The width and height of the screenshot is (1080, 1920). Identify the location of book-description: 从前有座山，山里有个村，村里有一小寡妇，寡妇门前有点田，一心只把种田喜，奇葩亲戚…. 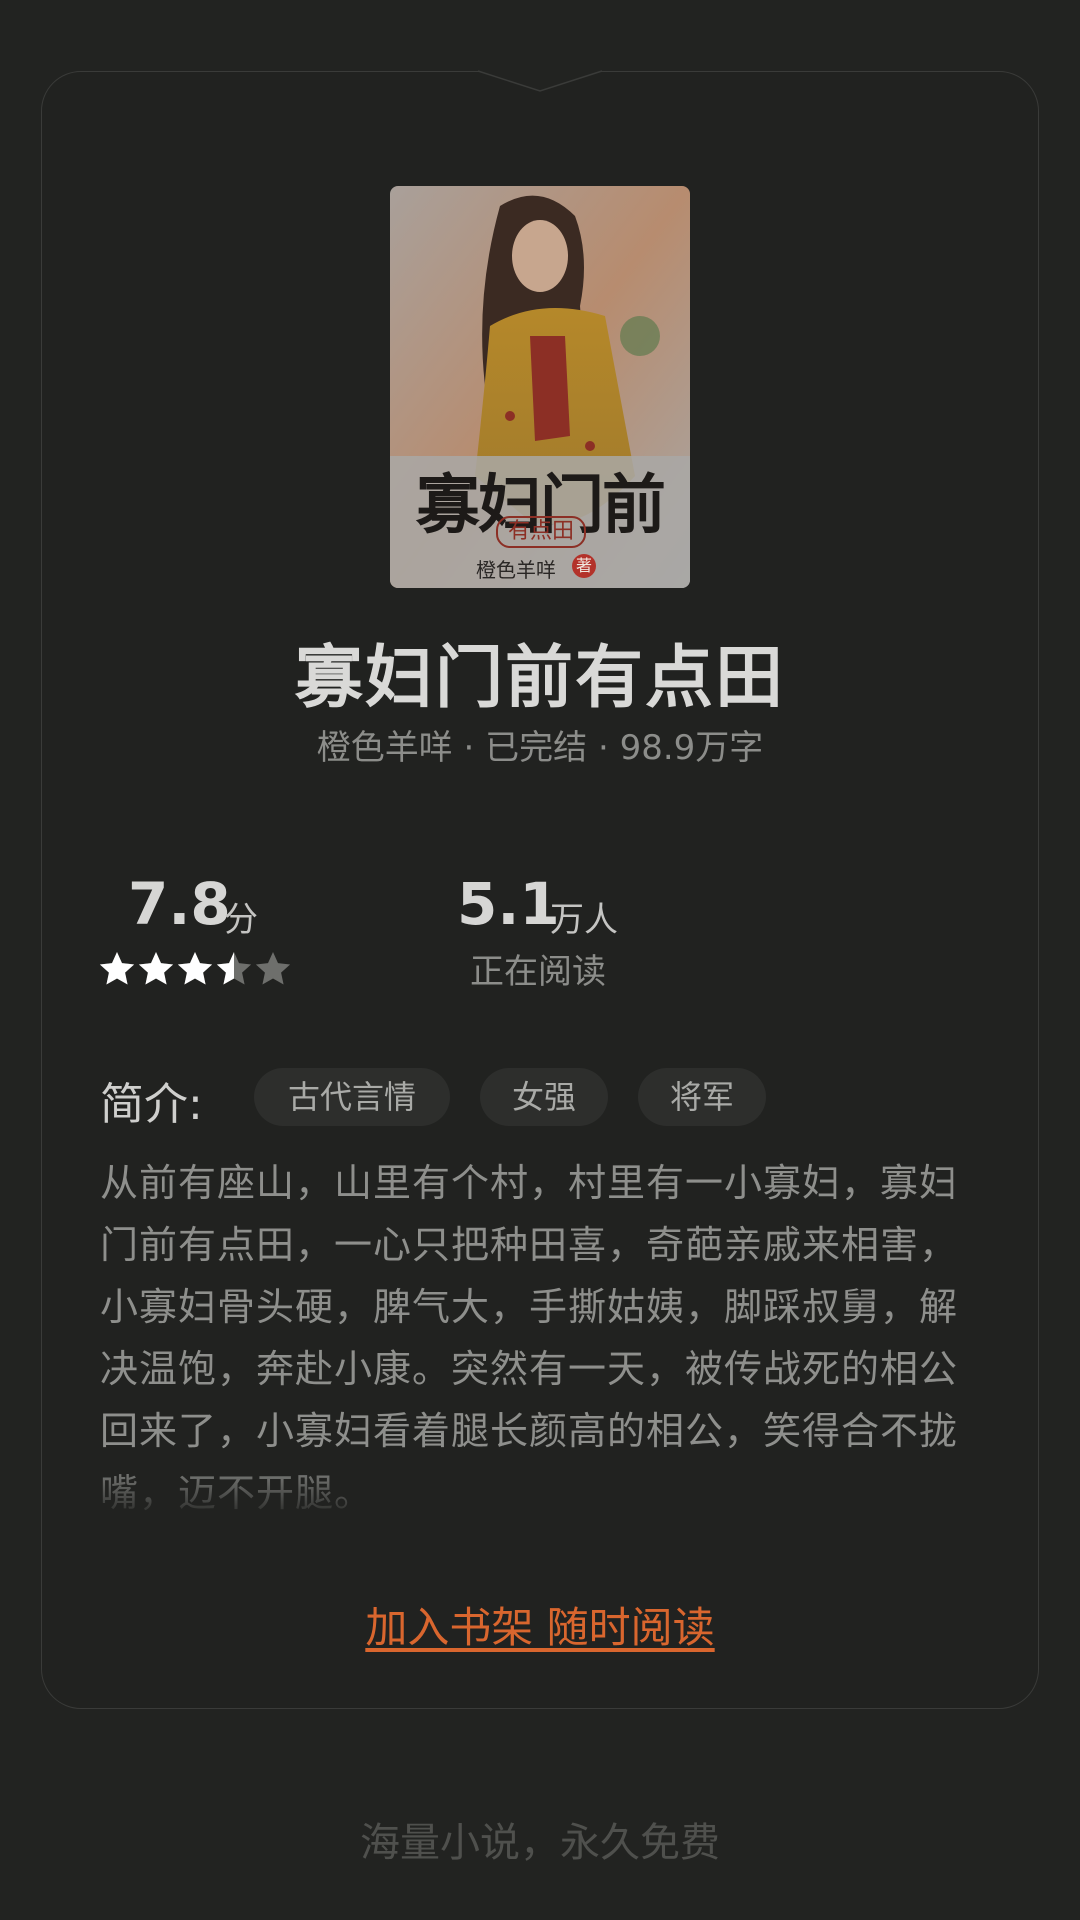
(529, 1336).